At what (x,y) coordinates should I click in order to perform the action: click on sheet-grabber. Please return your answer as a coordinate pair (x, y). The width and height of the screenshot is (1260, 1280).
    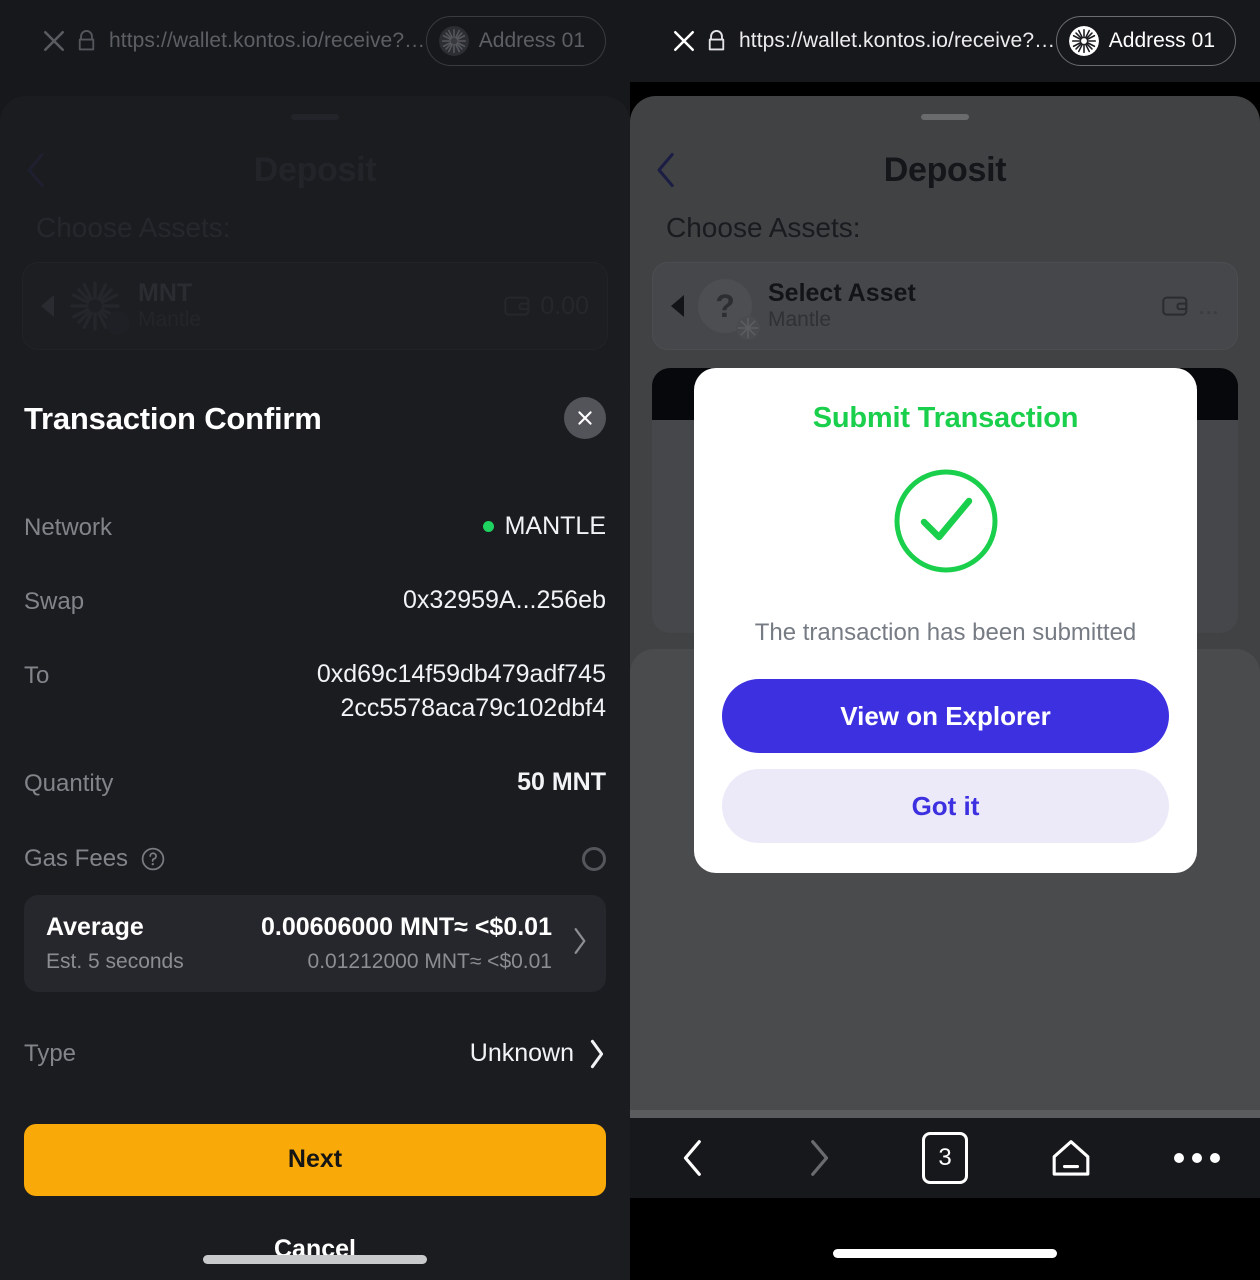
    Looking at the image, I should click on (315, 117).